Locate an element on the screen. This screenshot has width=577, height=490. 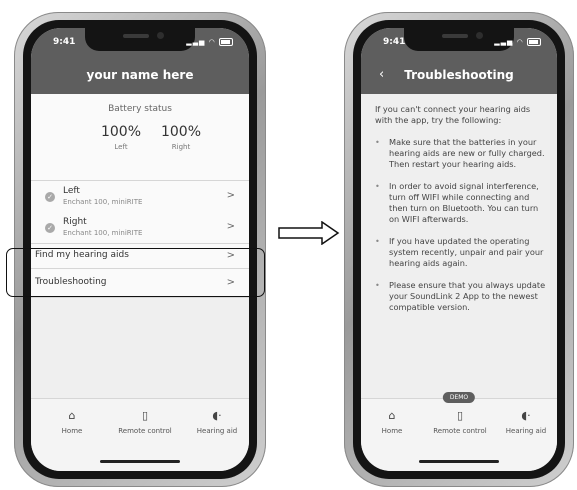
tab-bar: ⌂ Home ▯ Remote control ◖· Hearing aid is located at coordinates (140, 434).